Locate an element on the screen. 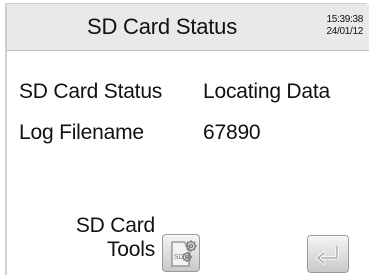  page-title: SD Card Status is located at coordinates (162, 26).